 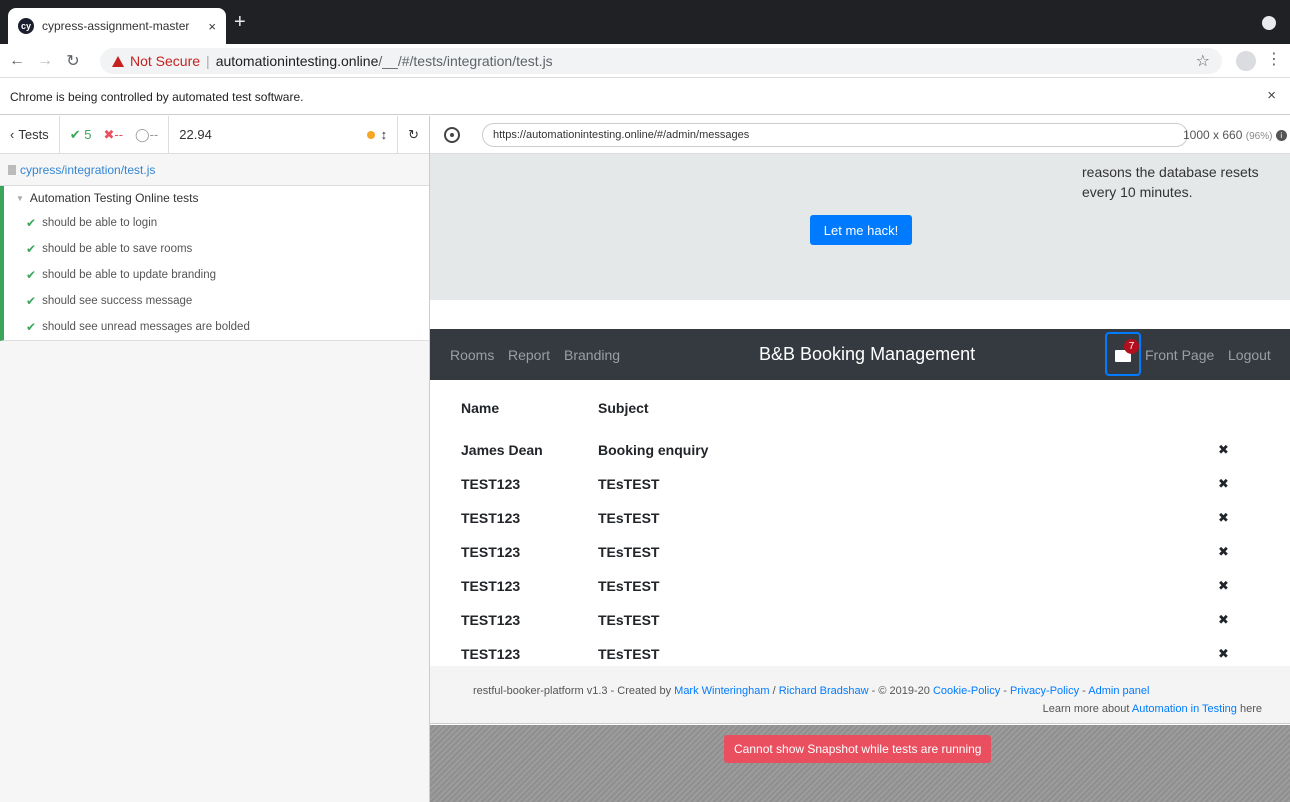 What do you see at coordinates (502, 450) in the screenshot?
I see `message-name: James Dean` at bounding box center [502, 450].